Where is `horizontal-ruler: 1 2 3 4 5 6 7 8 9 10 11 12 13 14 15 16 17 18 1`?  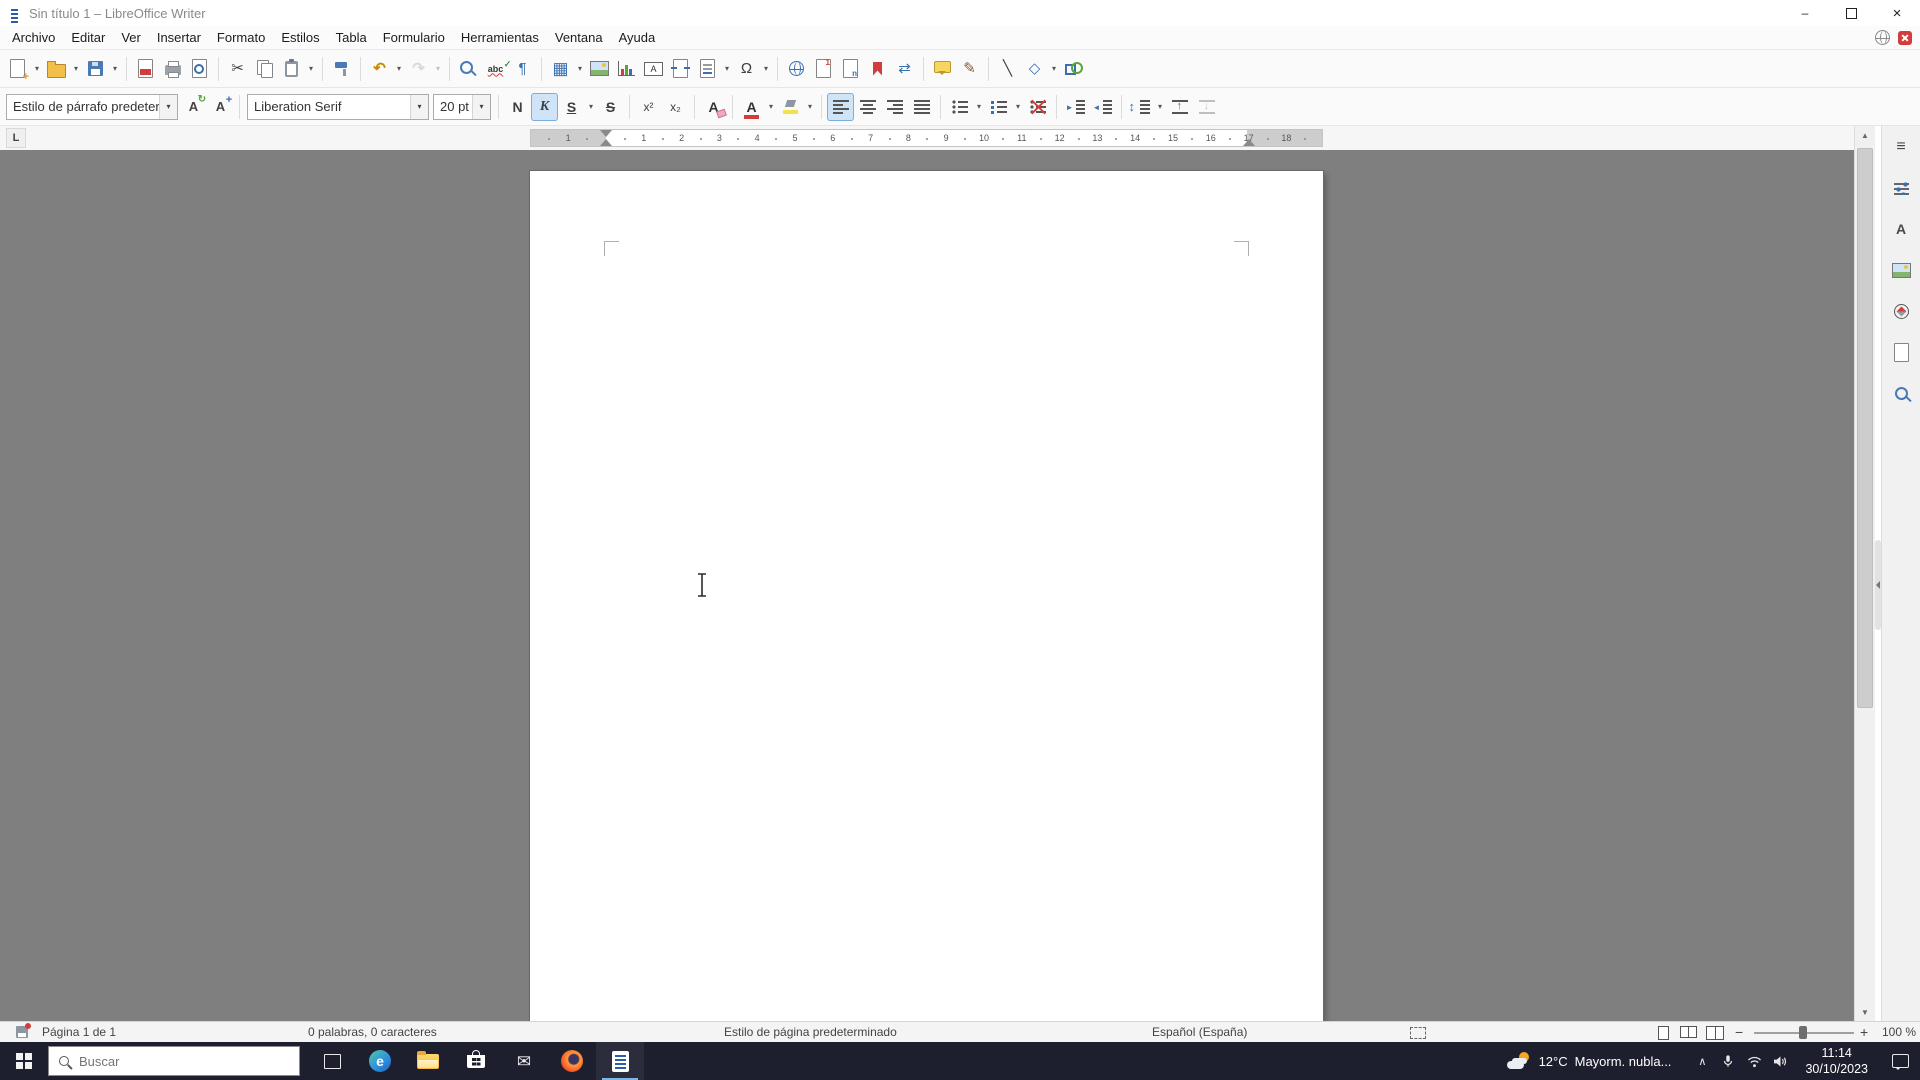
horizontal-ruler: 1 2 3 4 5 6 7 8 9 10 11 12 13 14 15 16 17 18 1 is located at coordinates (926, 138).